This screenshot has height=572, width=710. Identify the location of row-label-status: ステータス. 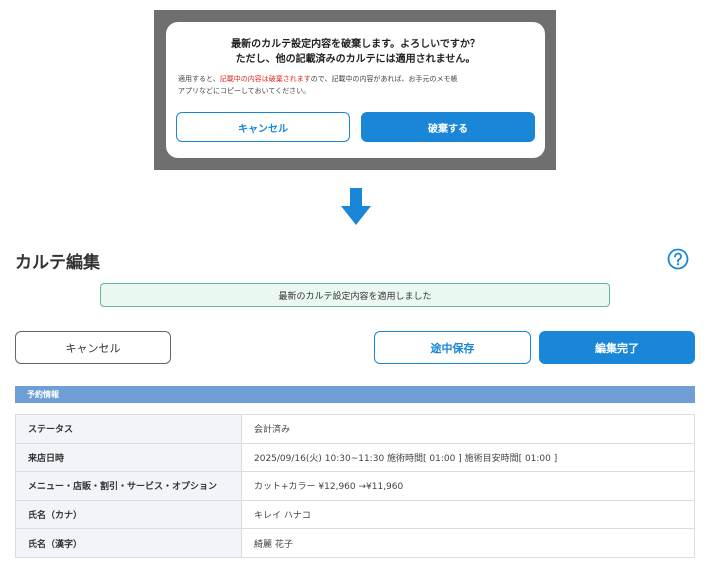
(128, 429).